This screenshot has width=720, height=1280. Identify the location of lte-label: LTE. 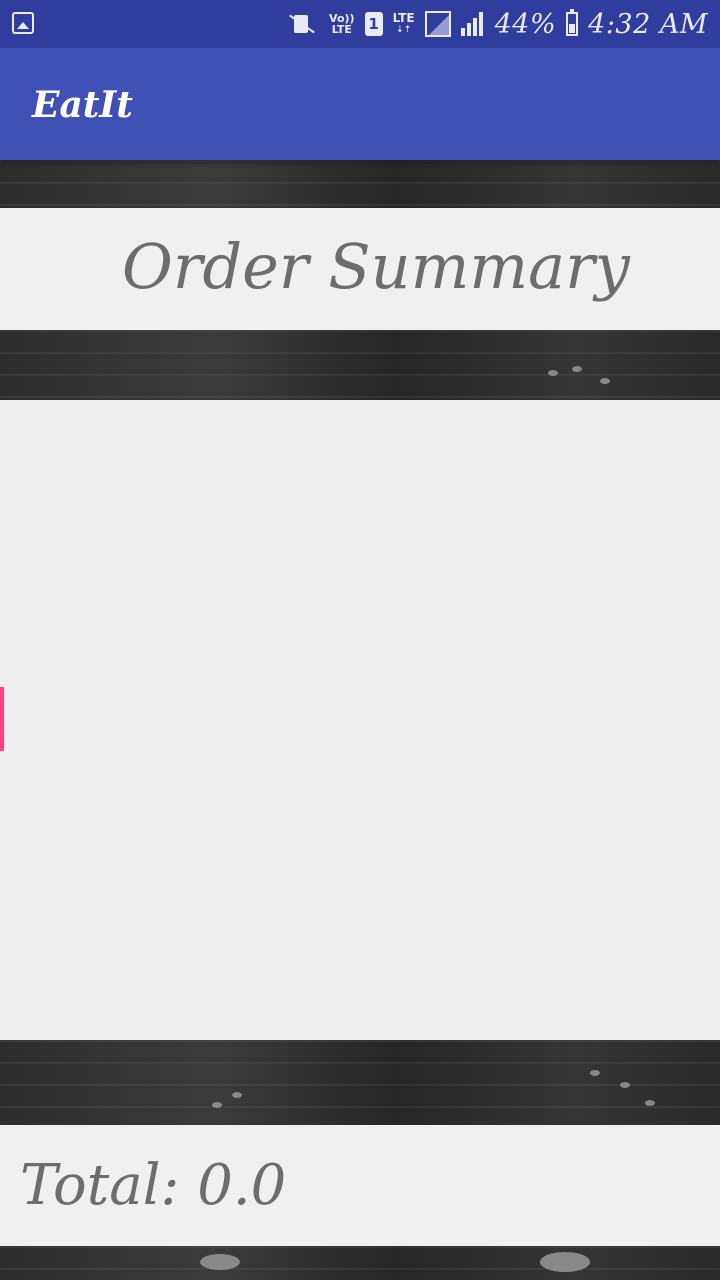
(403, 18).